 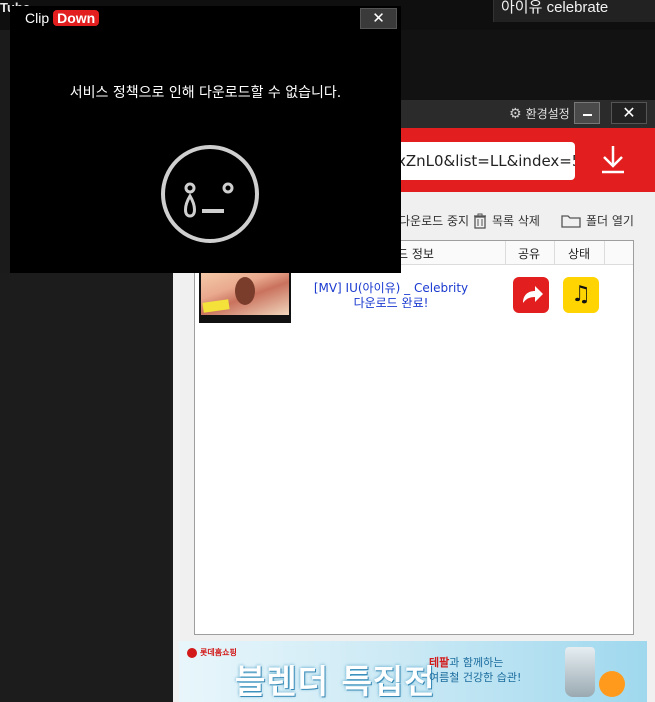 I want to click on minimize-button, so click(x=587, y=113).